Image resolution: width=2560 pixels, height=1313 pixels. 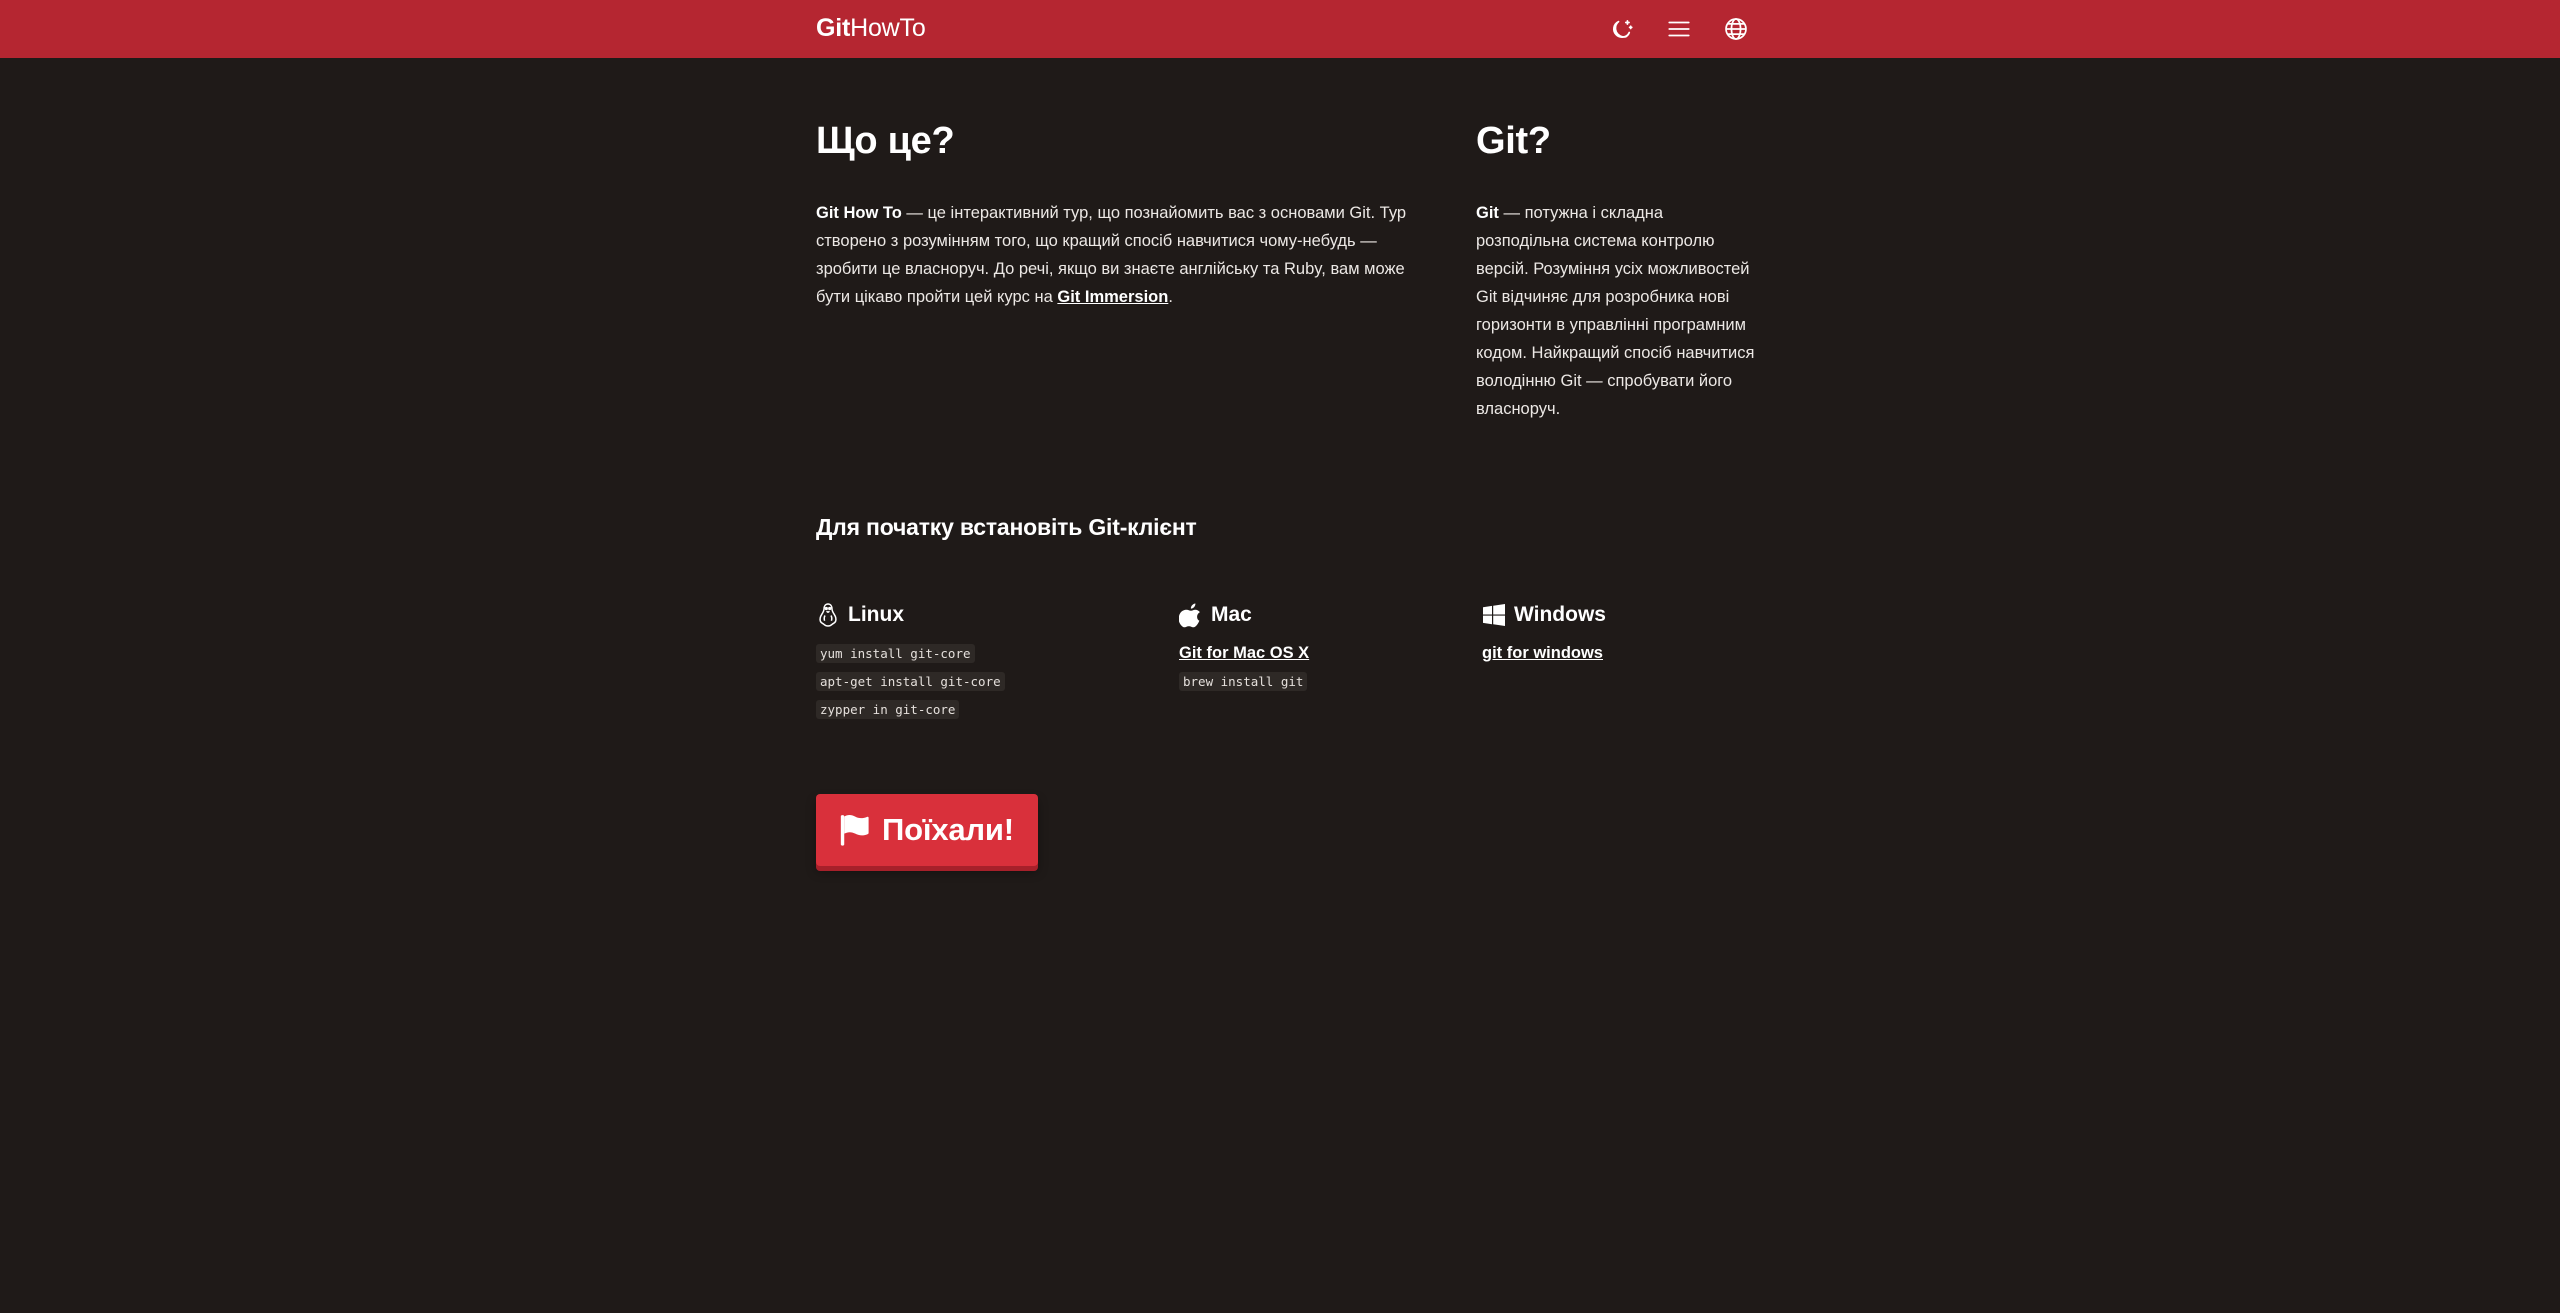 What do you see at coordinates (1679, 29) in the screenshot?
I see `menu-icon` at bounding box center [1679, 29].